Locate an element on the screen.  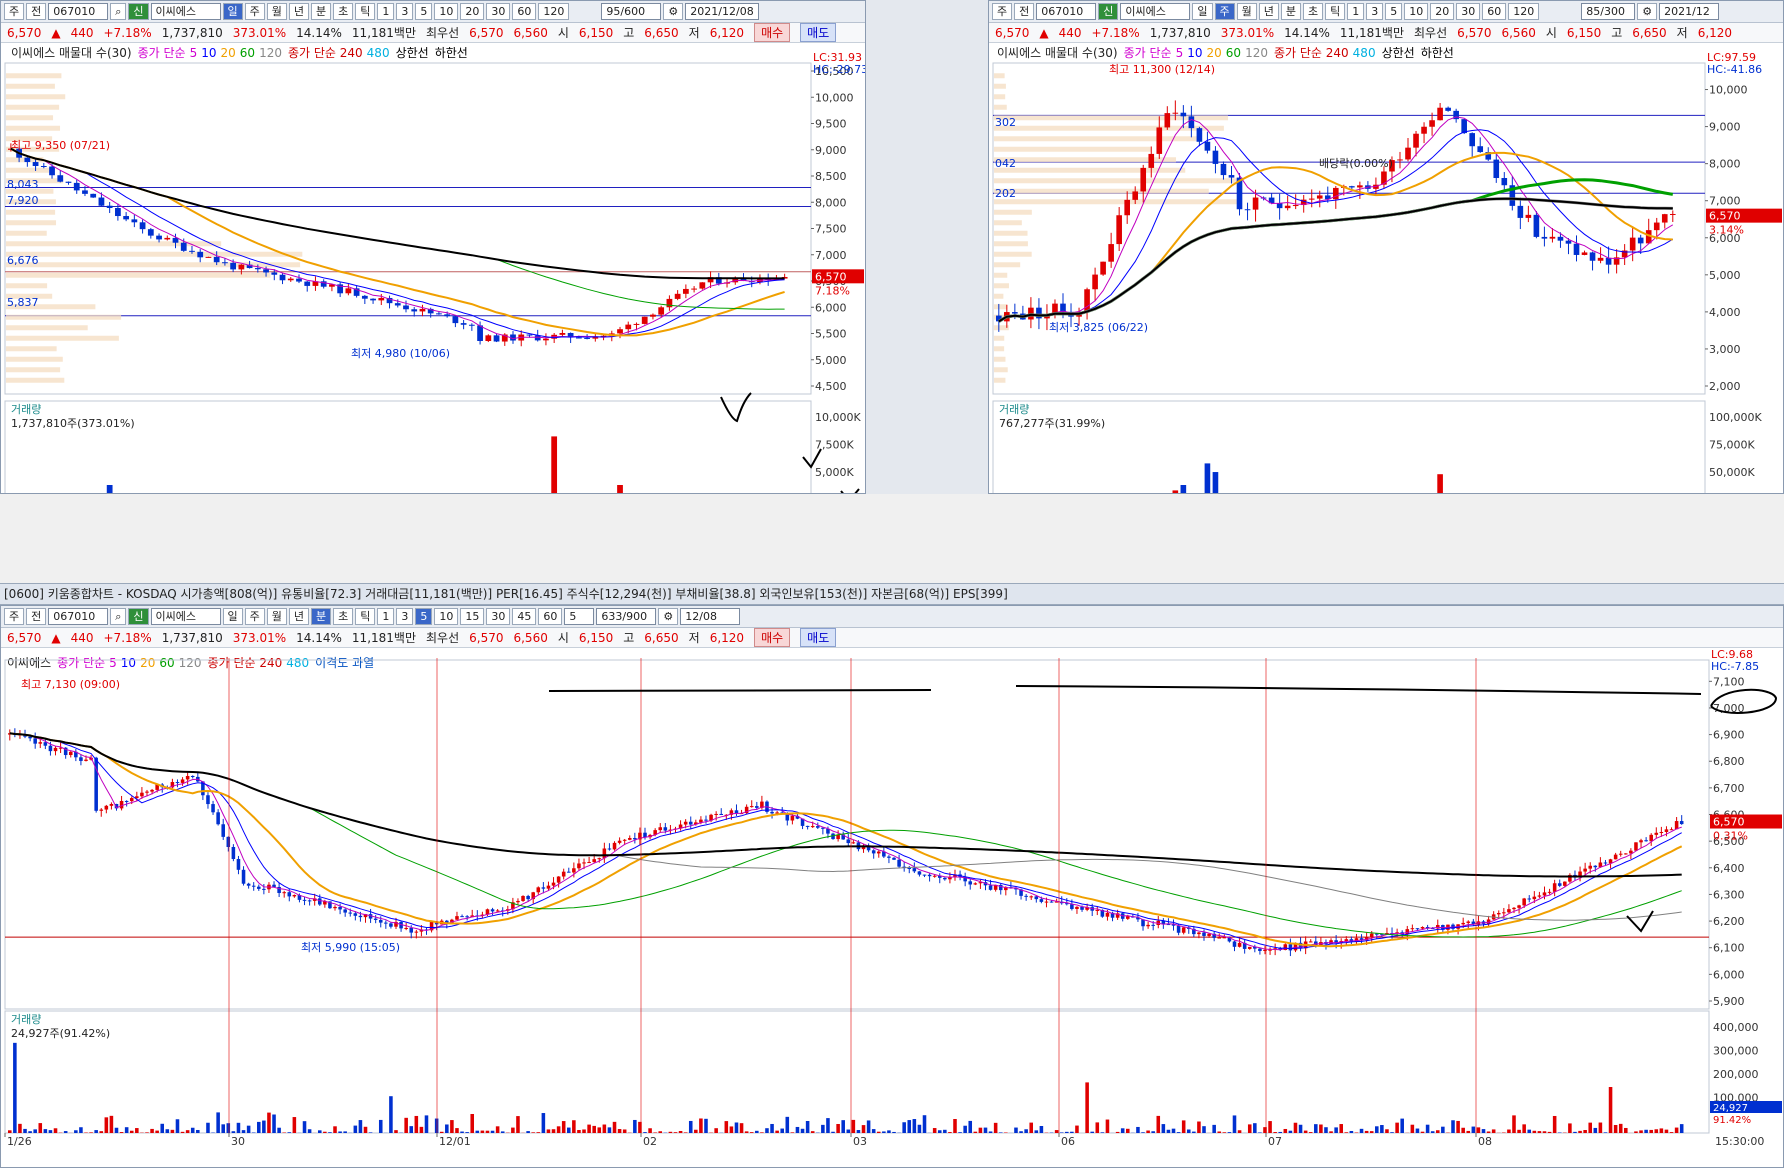
y-tick-label: 9,000 is located at coordinates (831, 150).